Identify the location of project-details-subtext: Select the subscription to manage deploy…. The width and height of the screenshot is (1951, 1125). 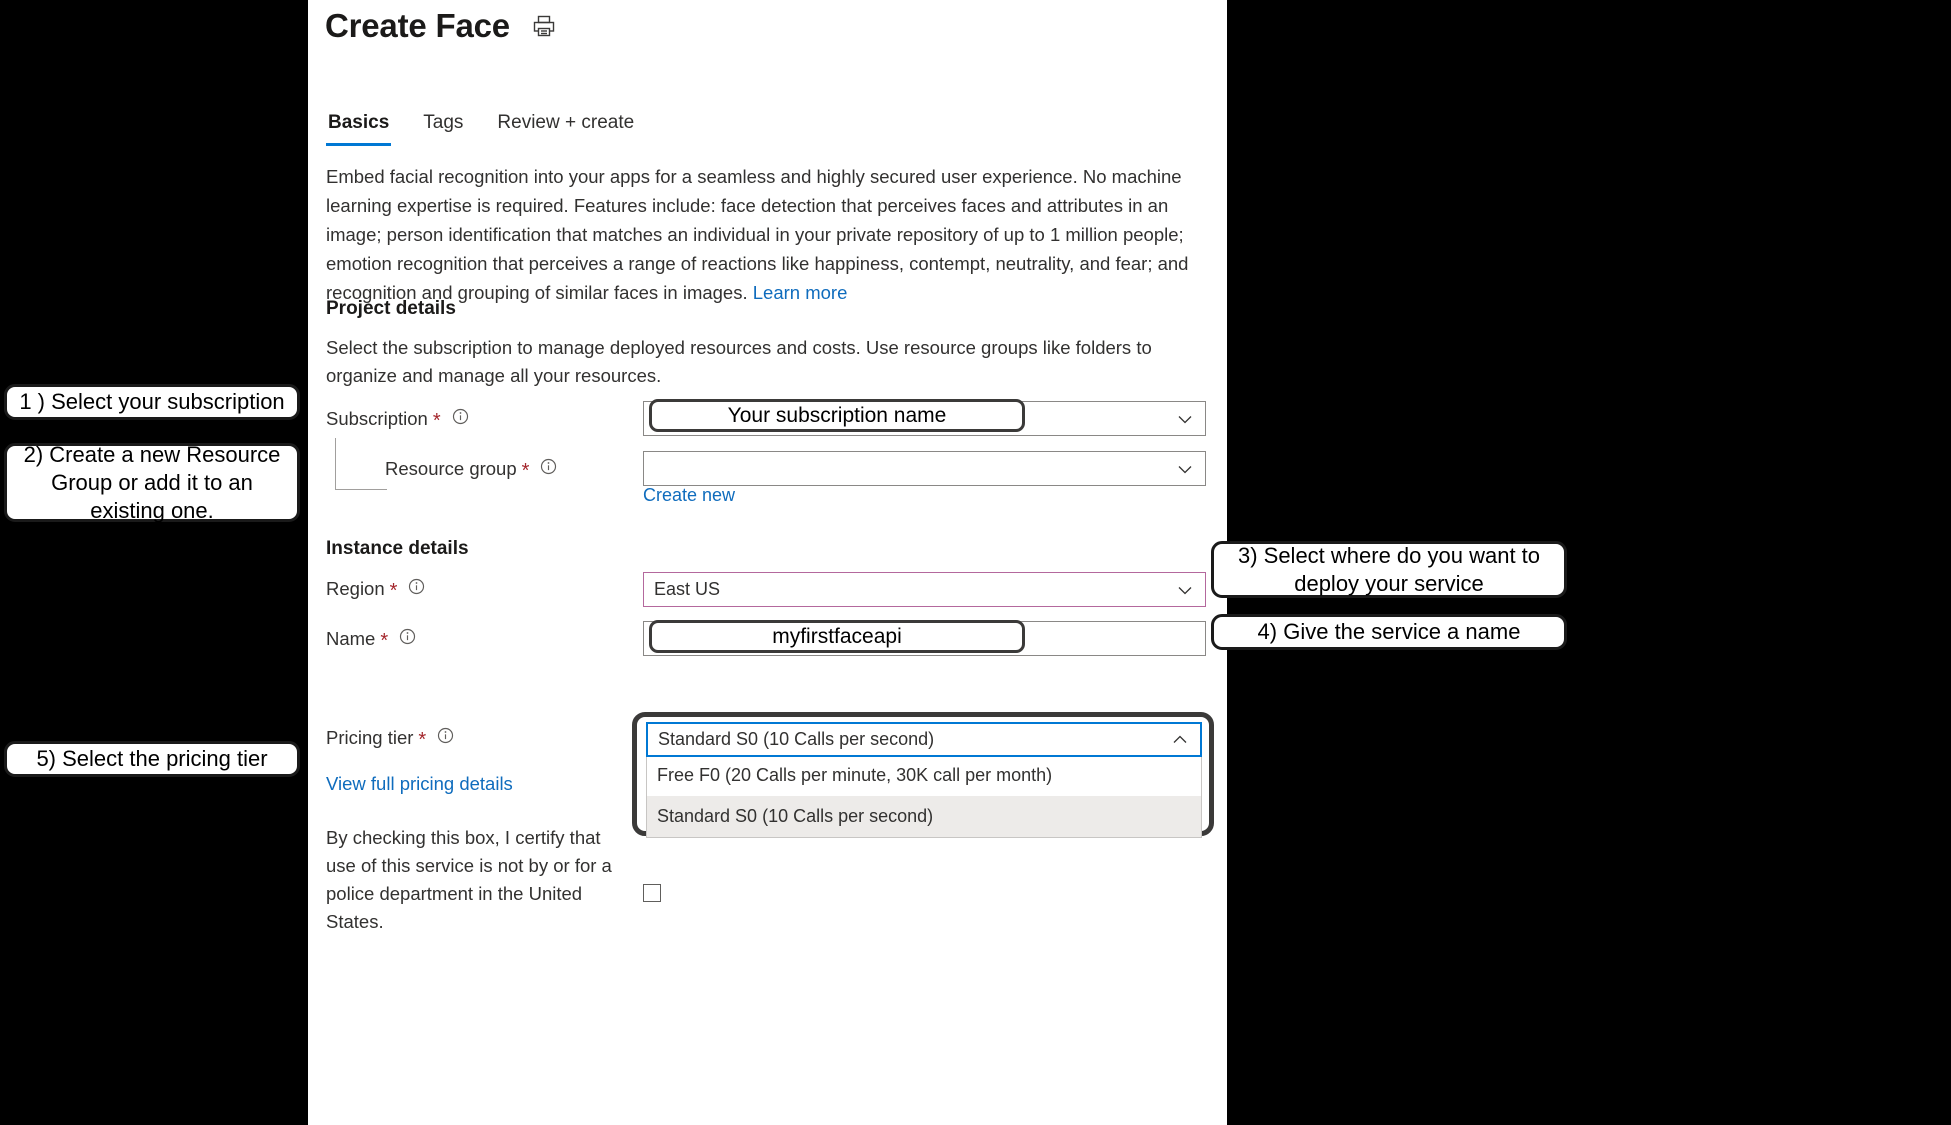
(739, 361).